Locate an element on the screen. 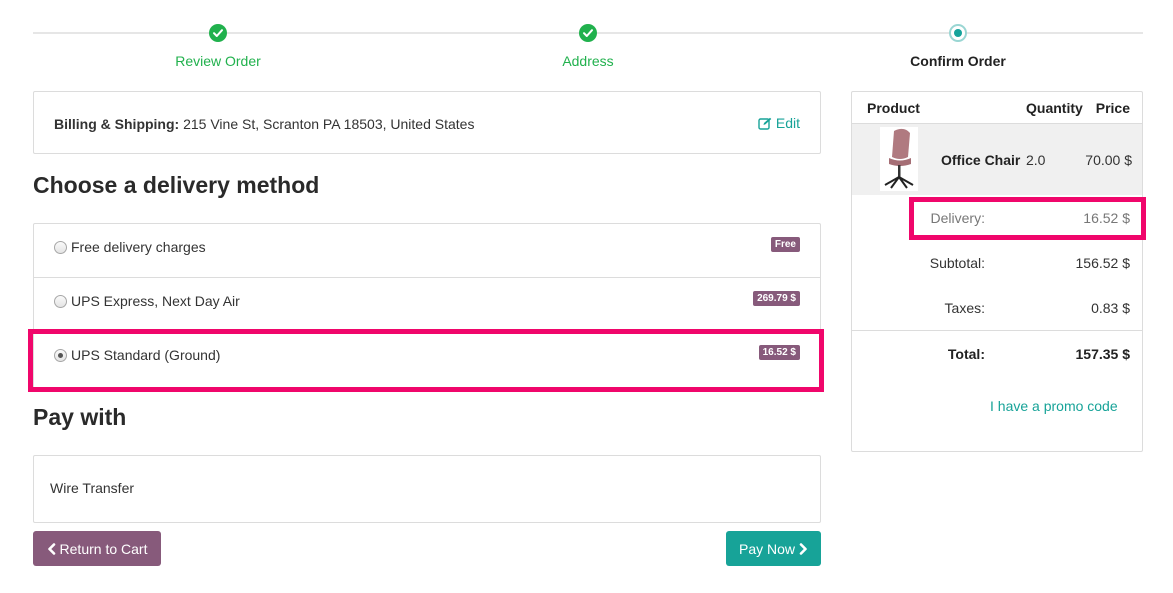 The image size is (1173, 593). chevron-right-icon is located at coordinates (803, 548).